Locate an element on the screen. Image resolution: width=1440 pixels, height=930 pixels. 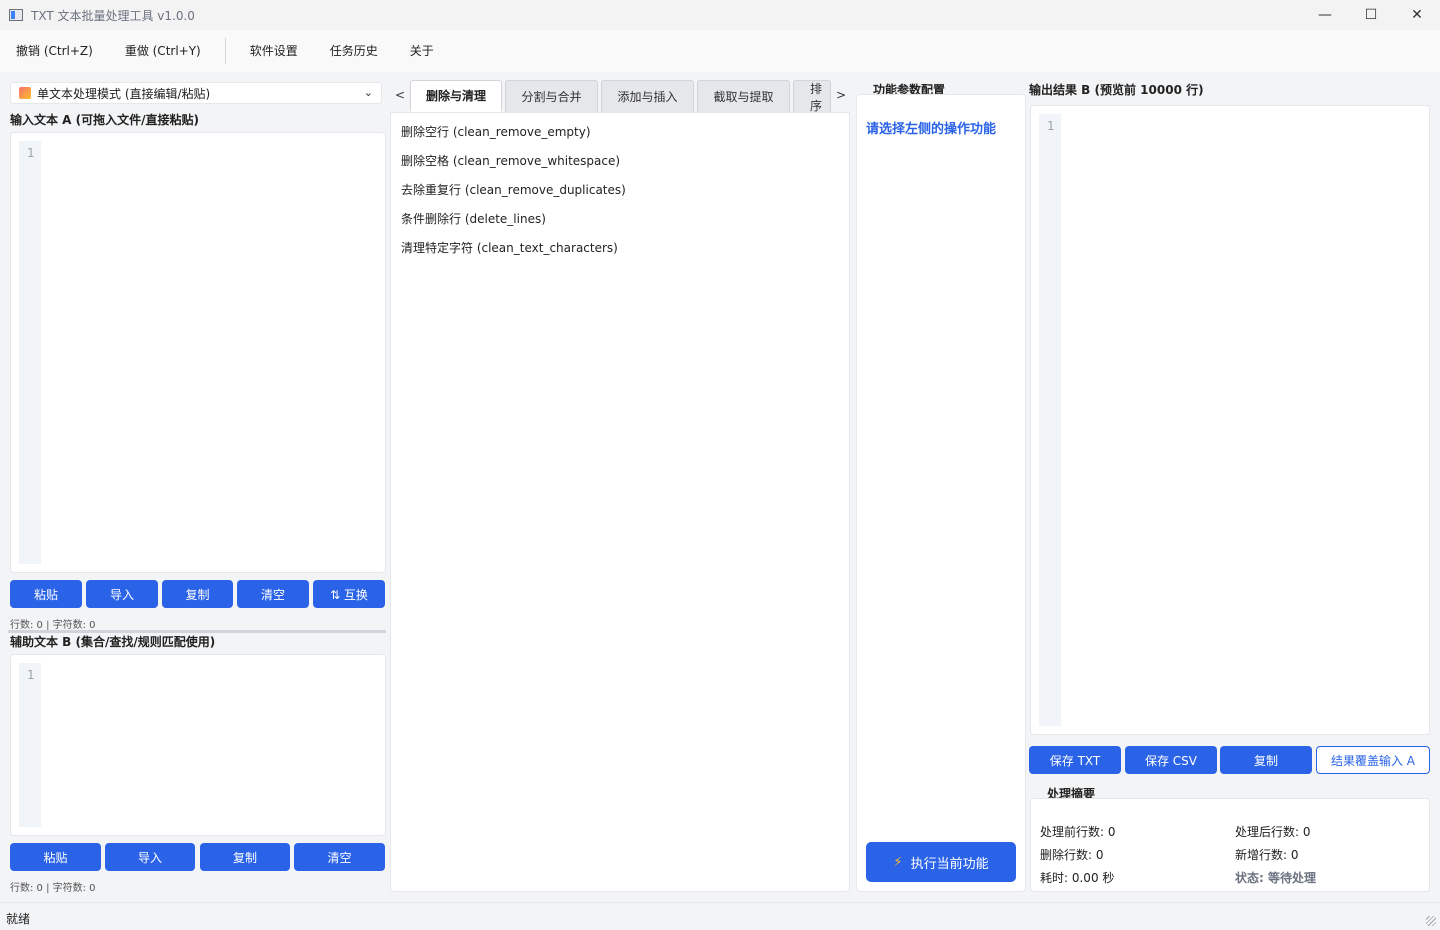
tab-scroll-right-icon: > is located at coordinates (841, 95).